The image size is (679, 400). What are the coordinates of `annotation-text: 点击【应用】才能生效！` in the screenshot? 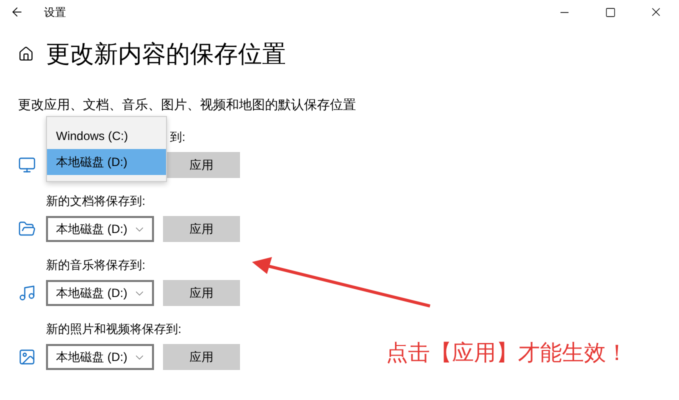 It's located at (507, 353).